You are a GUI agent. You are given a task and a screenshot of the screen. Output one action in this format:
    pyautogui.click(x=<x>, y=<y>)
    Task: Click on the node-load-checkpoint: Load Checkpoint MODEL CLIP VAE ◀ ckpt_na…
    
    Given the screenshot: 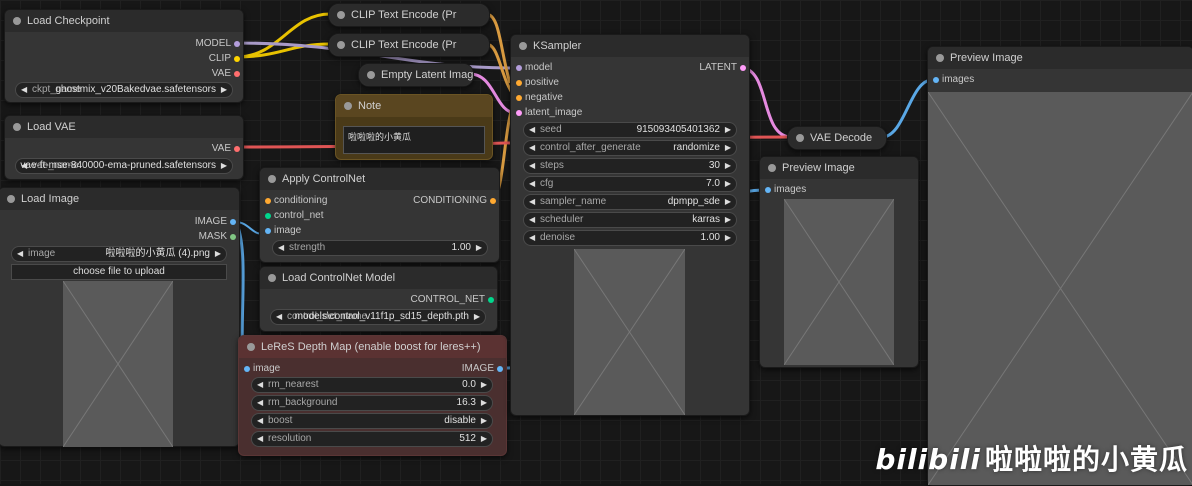 What is the action you would take?
    pyautogui.click(x=124, y=56)
    